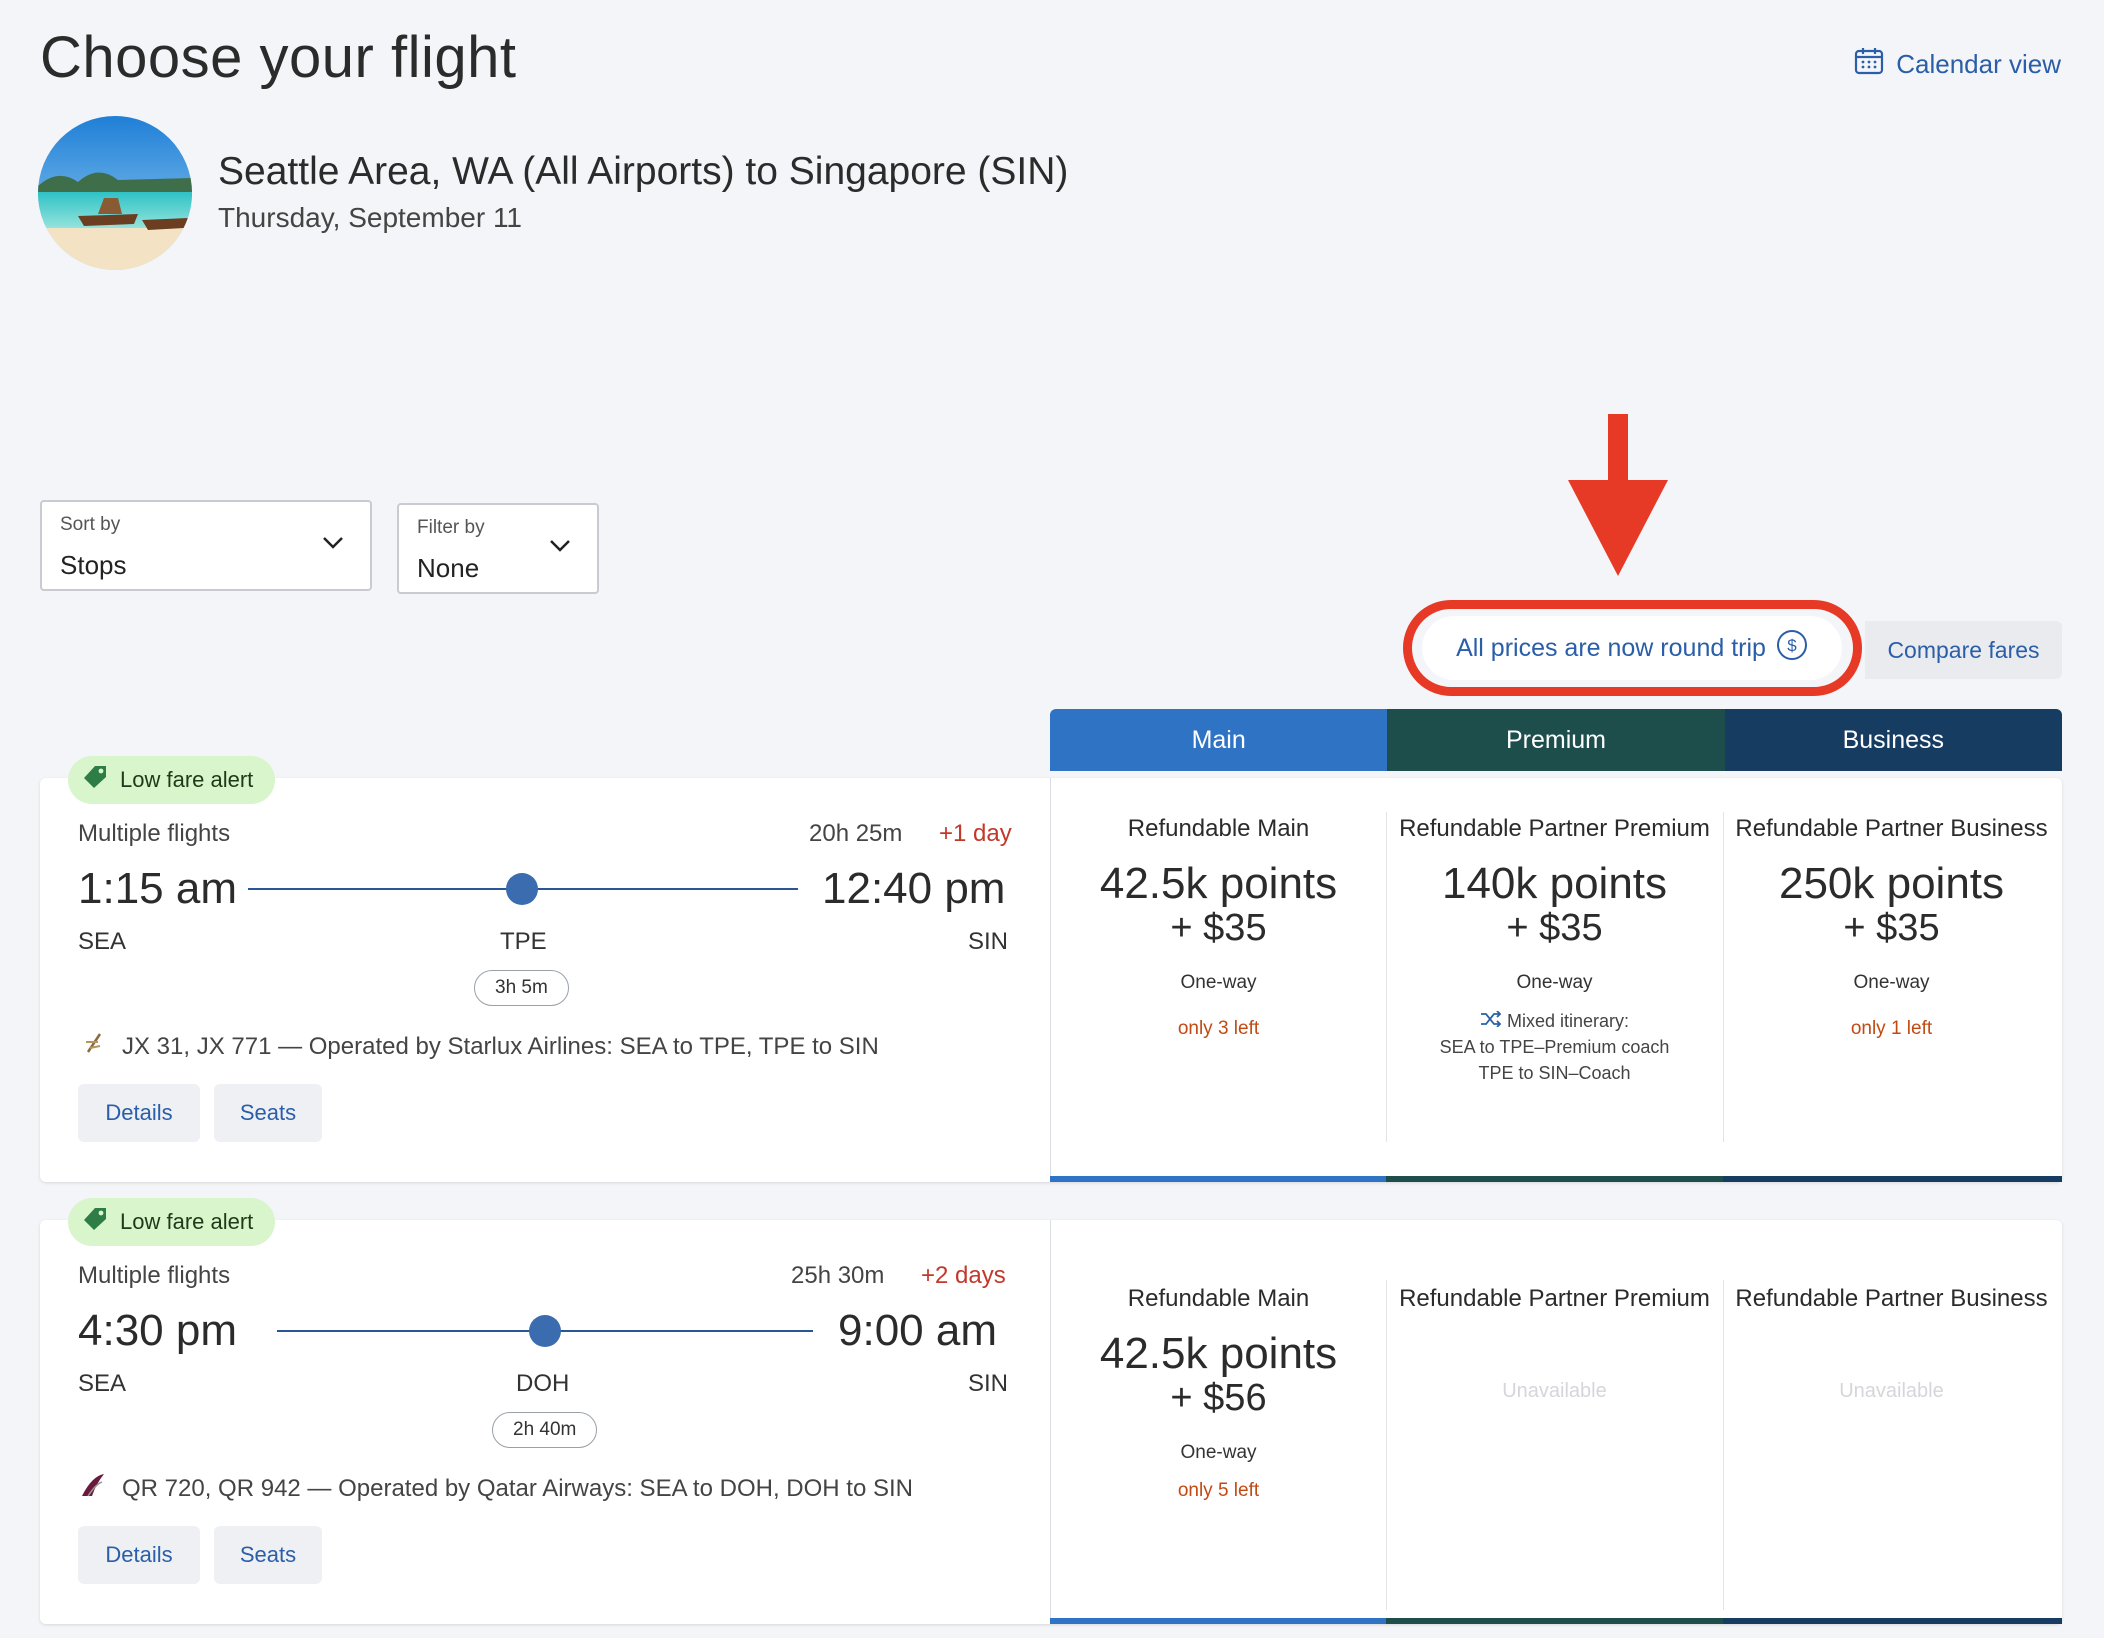 The image size is (2104, 1638). What do you see at coordinates (1963, 650) in the screenshot?
I see `compare-fares-button: Compare fares` at bounding box center [1963, 650].